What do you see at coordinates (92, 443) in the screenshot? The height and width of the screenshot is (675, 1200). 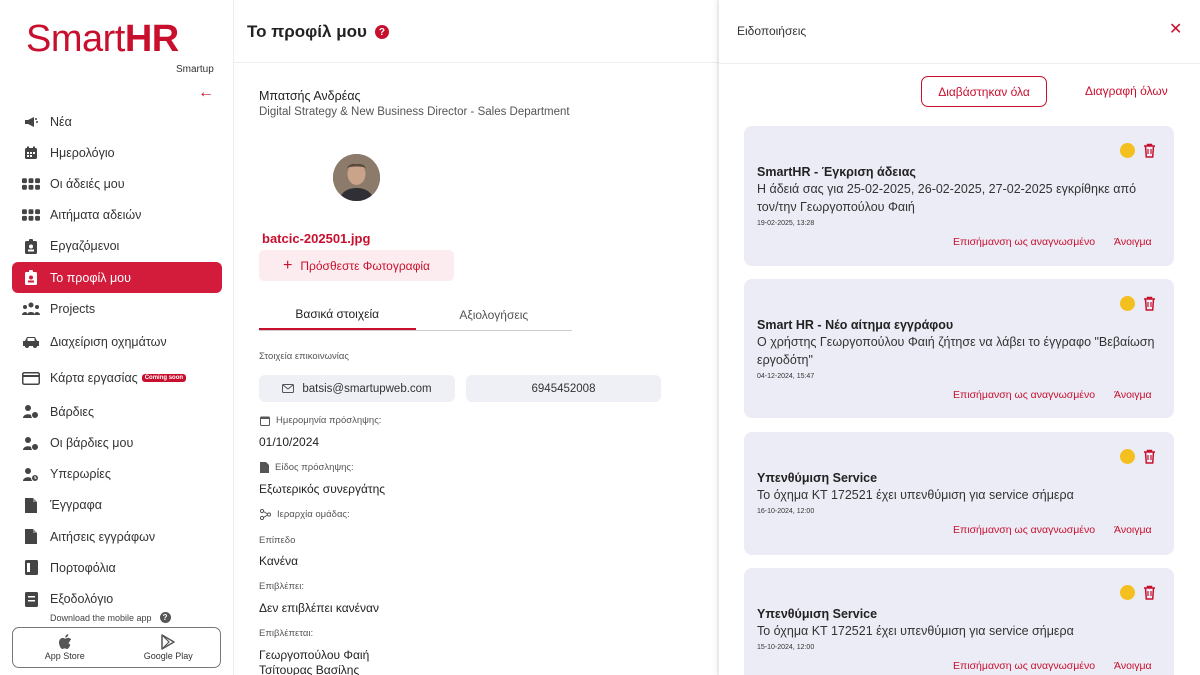 I see `sidebar-item-label: Οι βάρδιες μου` at bounding box center [92, 443].